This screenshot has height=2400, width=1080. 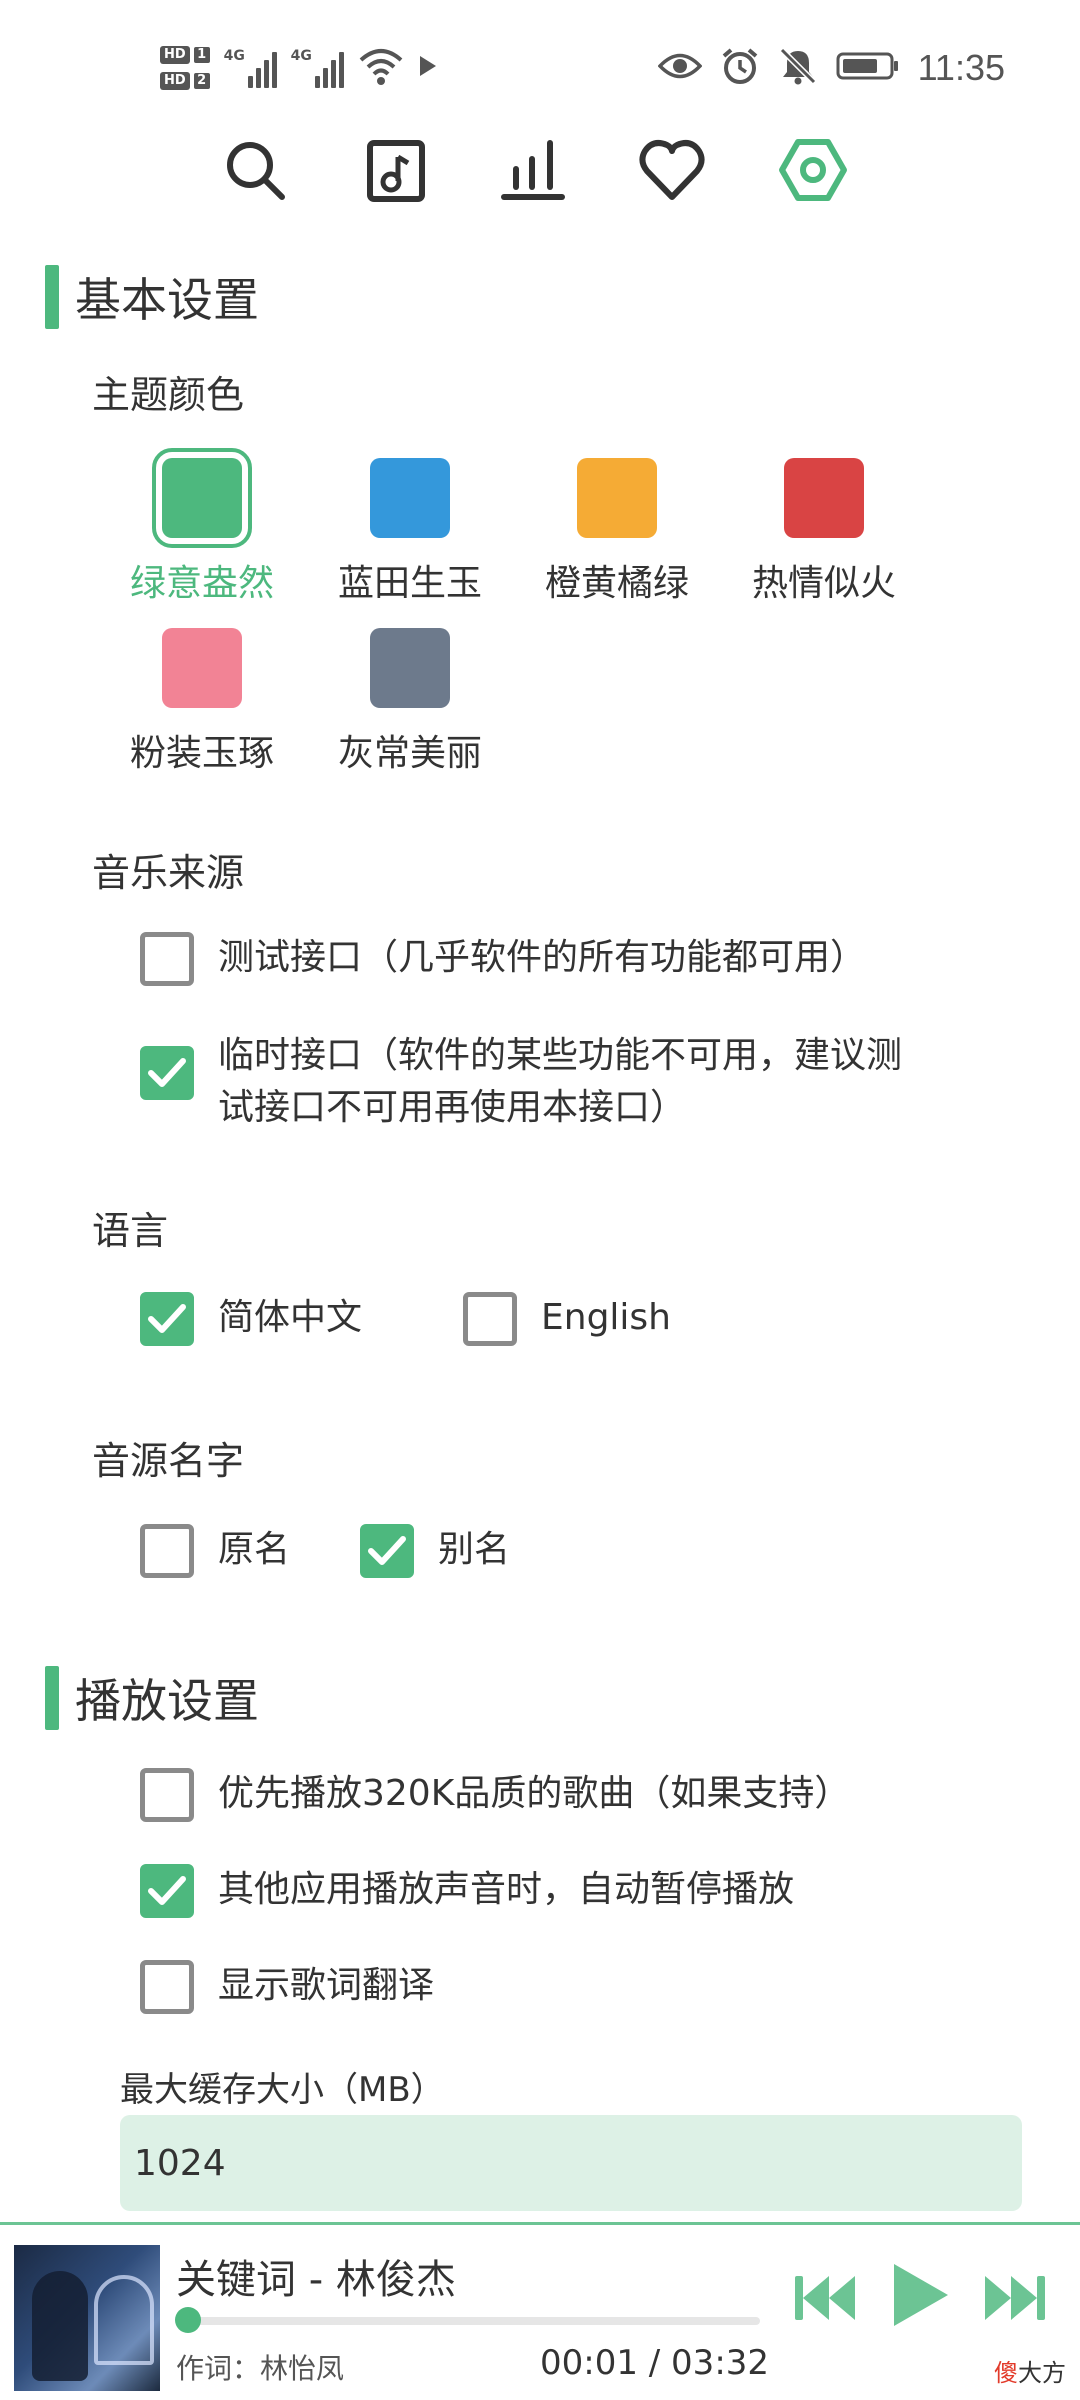 What do you see at coordinates (409, 583) in the screenshot?
I see `swatch-label: 蓝田生玉` at bounding box center [409, 583].